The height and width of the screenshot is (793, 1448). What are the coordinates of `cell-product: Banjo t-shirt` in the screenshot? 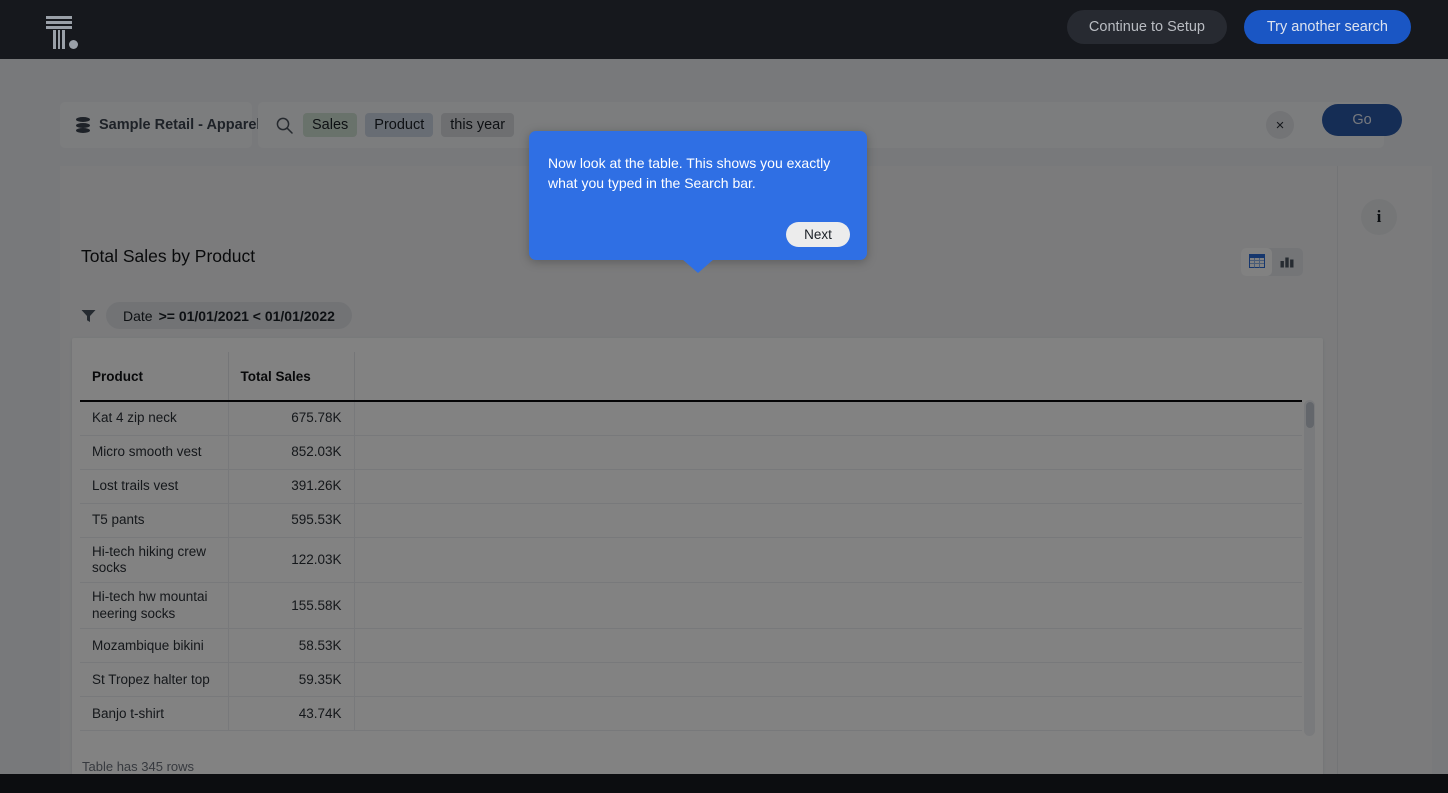 It's located at (154, 714).